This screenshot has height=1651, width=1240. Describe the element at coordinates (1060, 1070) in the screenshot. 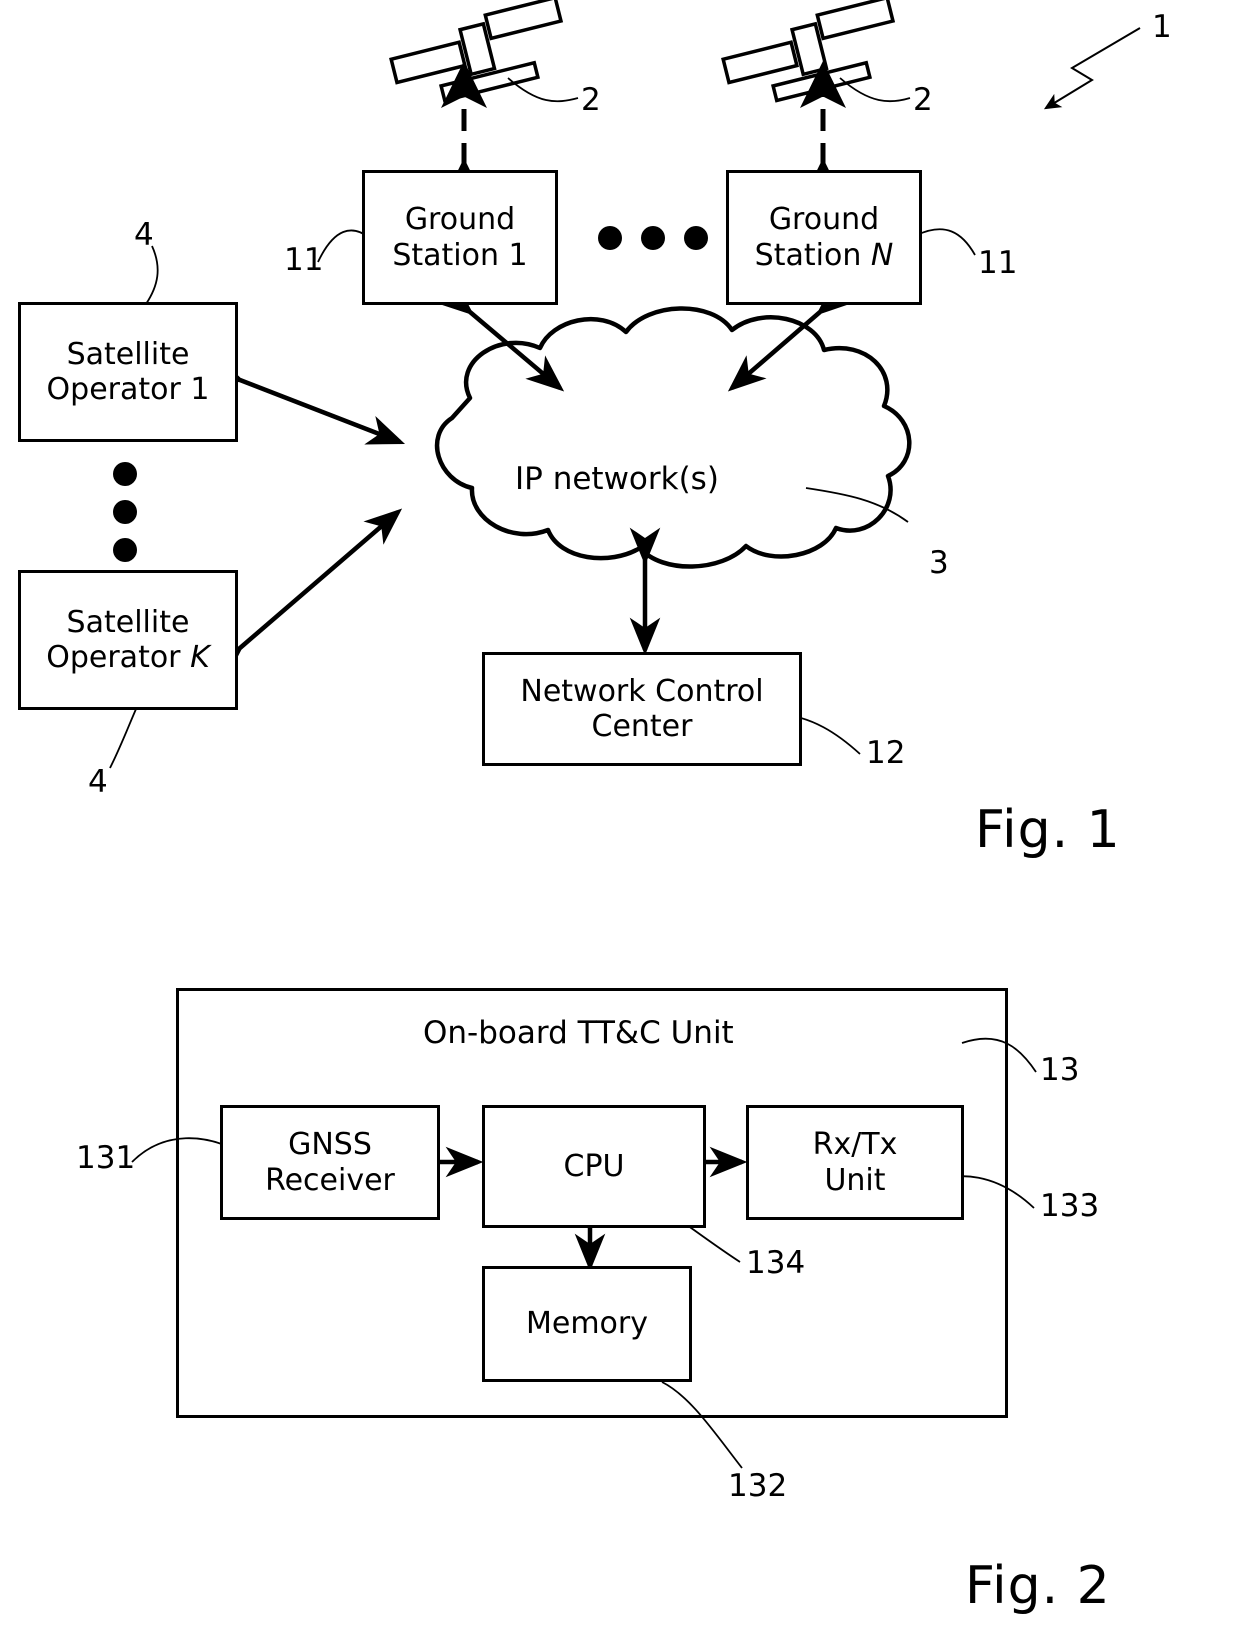

I see `ref-label-13-unit: 13` at that location.